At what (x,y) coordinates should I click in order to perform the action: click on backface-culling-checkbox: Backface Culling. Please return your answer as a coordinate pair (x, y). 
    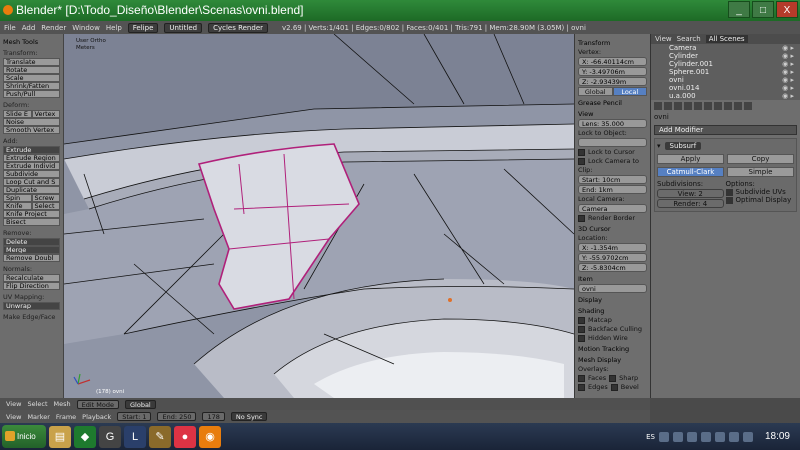
    Looking at the image, I should click on (612, 329).